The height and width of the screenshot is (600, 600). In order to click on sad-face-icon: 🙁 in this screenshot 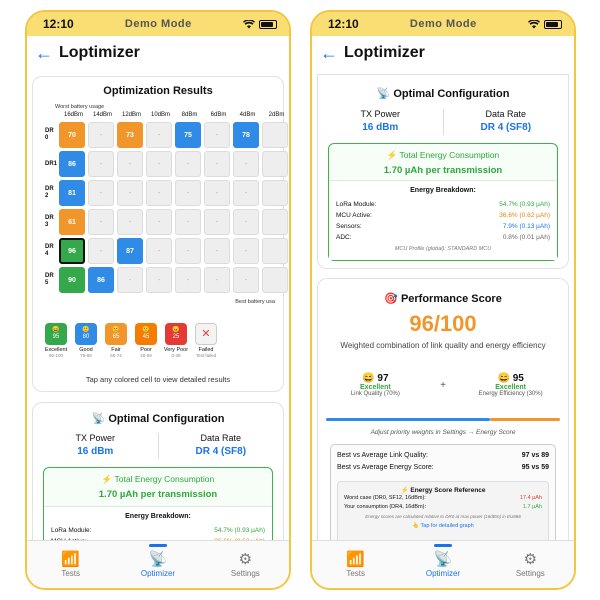, I will do `click(146, 330)`.